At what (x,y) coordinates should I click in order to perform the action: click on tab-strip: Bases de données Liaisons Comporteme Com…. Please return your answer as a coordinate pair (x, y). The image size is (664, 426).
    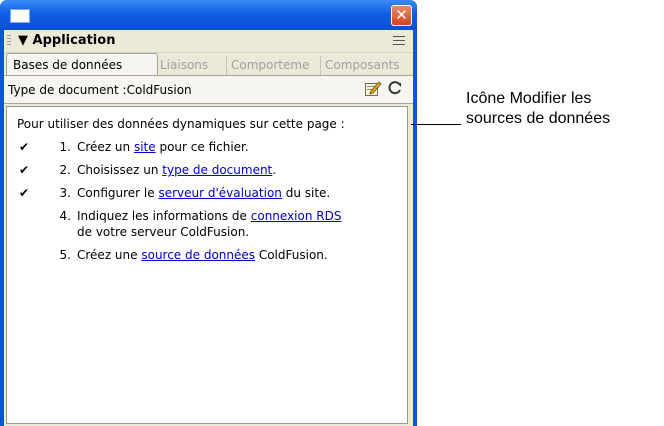
    Looking at the image, I should click on (209, 64).